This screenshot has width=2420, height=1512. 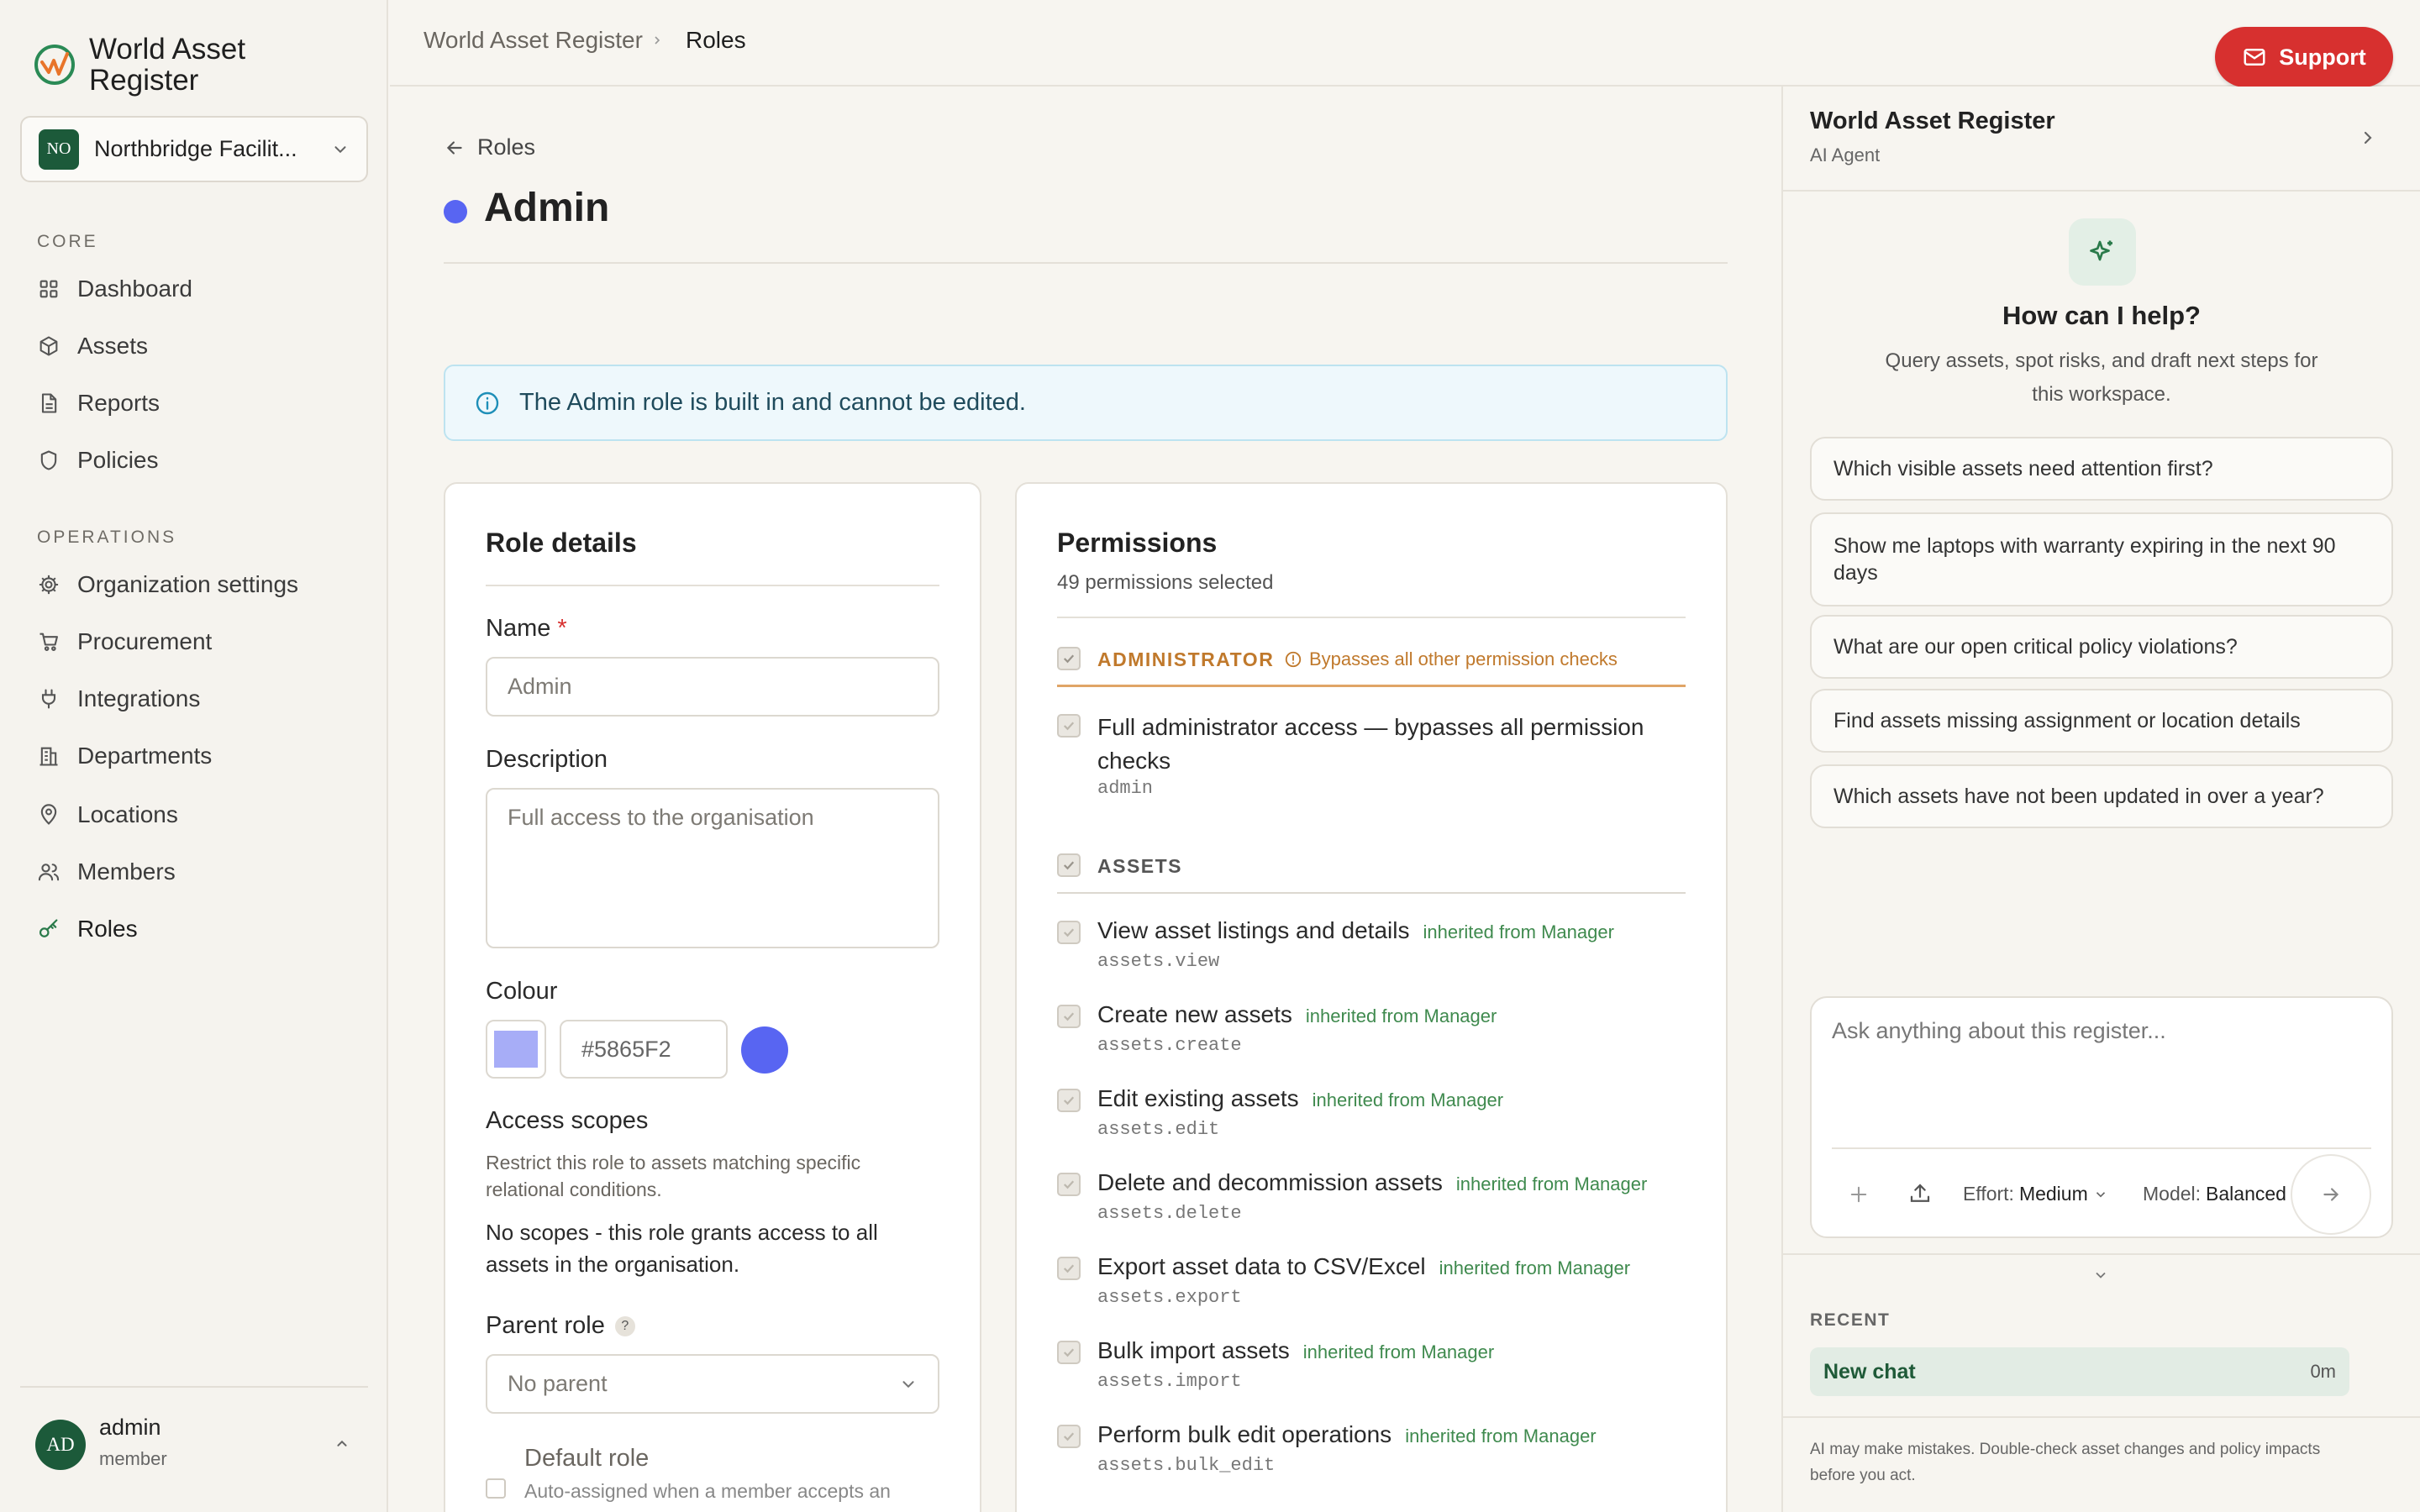 What do you see at coordinates (1988, 1194) in the screenshot?
I see `effort-label: Effort:` at bounding box center [1988, 1194].